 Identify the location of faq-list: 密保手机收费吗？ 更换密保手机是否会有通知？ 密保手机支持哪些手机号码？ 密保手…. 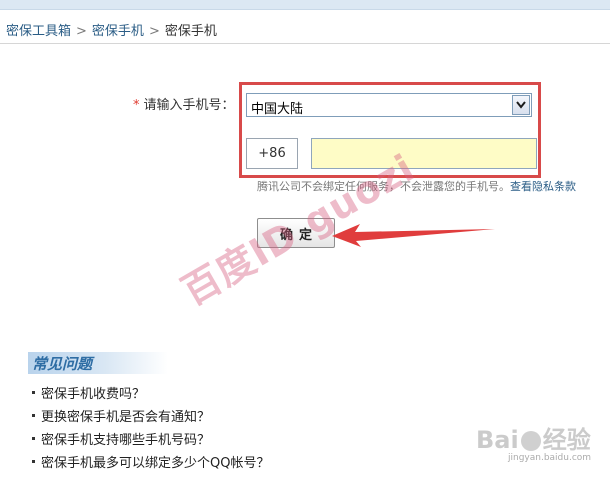
(150, 432).